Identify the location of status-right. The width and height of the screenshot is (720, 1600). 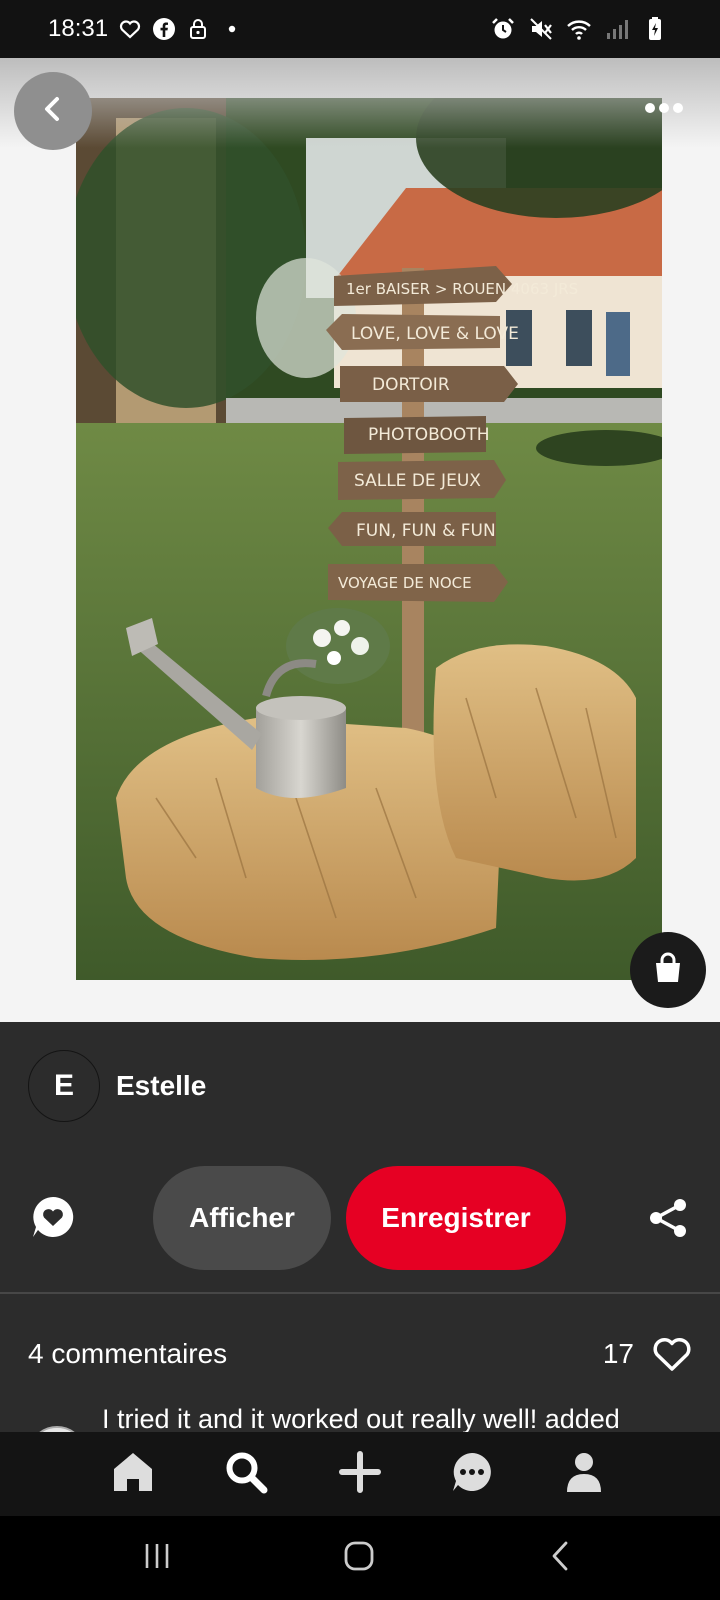
(579, 29).